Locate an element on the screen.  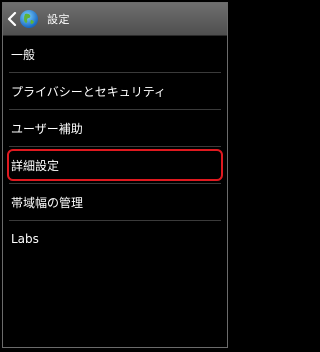
action-bar: 設定 is located at coordinates (115, 19).